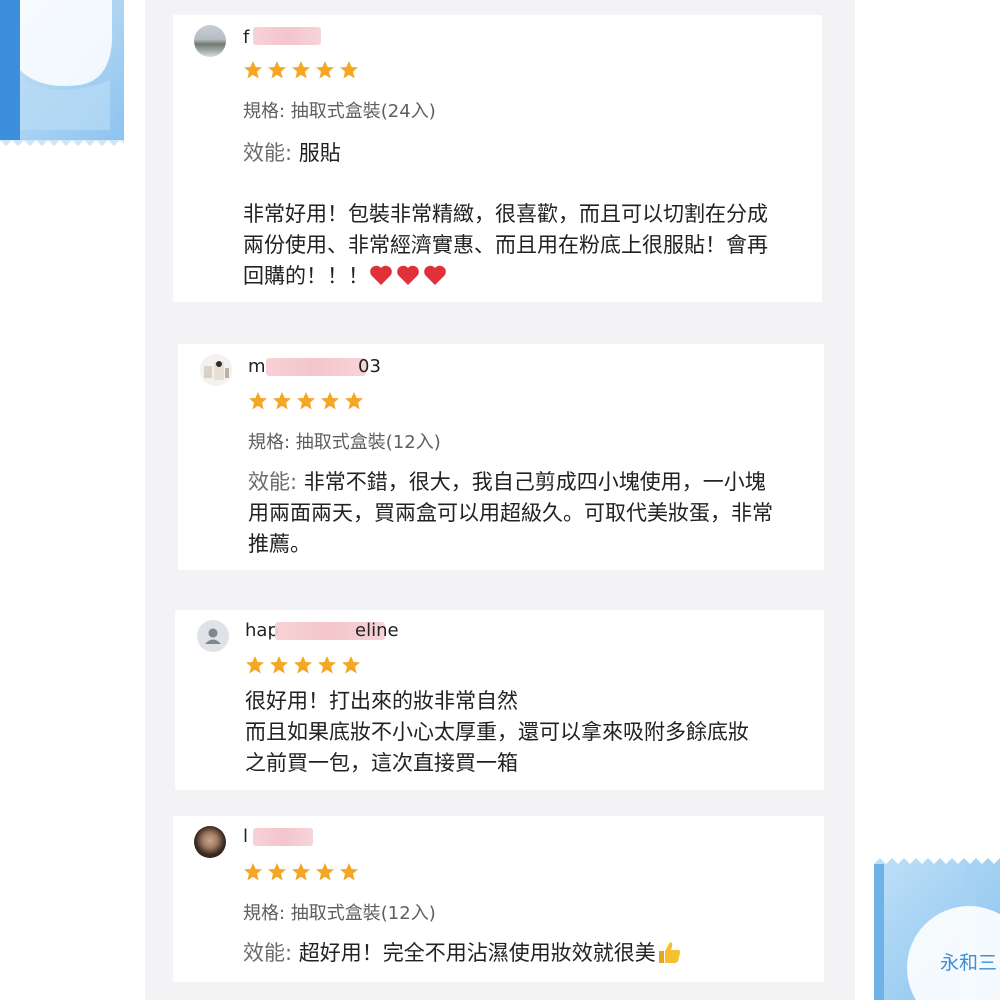 Image resolution: width=1000 pixels, height=1000 pixels. I want to click on review-text-line: 效能: 非常不錯，很大，我自己剪成四小塊使用，一小塊, so click(507, 482).